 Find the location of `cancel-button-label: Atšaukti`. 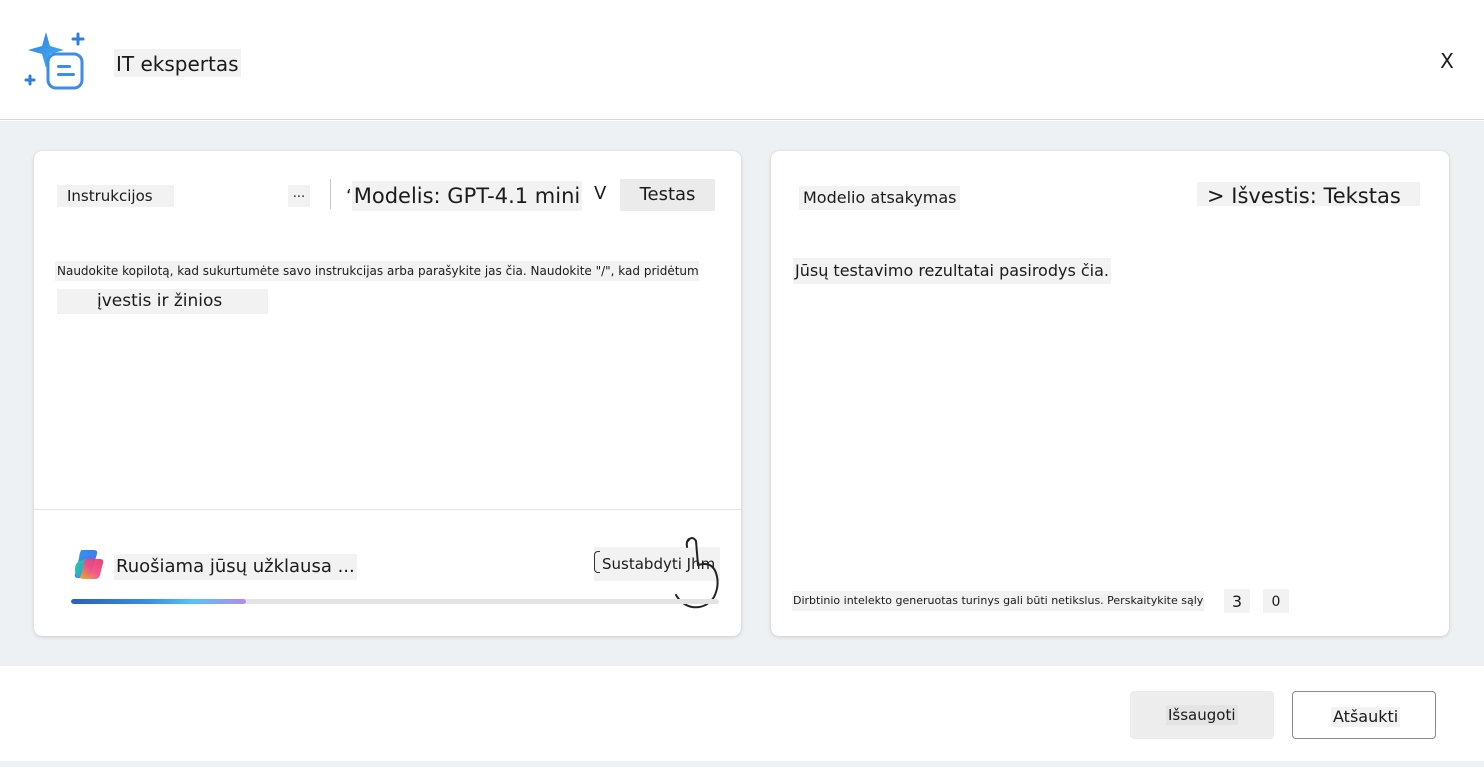

cancel-button-label: Atšaukti is located at coordinates (1366, 717).